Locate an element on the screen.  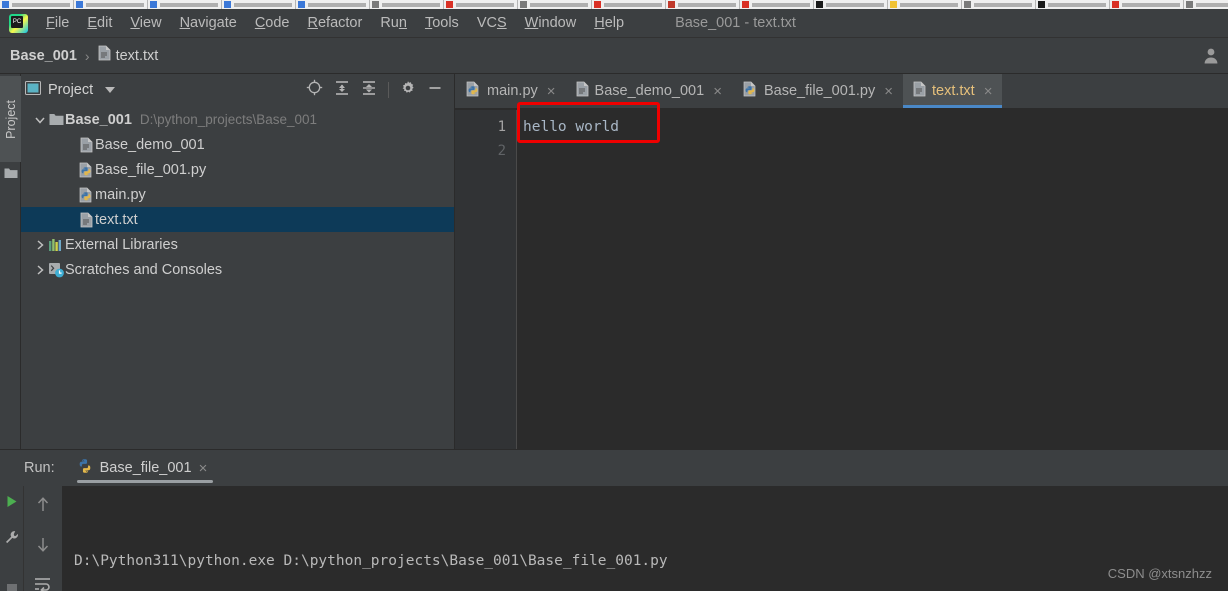
project-panel-title: Project is located at coordinates (71, 90).